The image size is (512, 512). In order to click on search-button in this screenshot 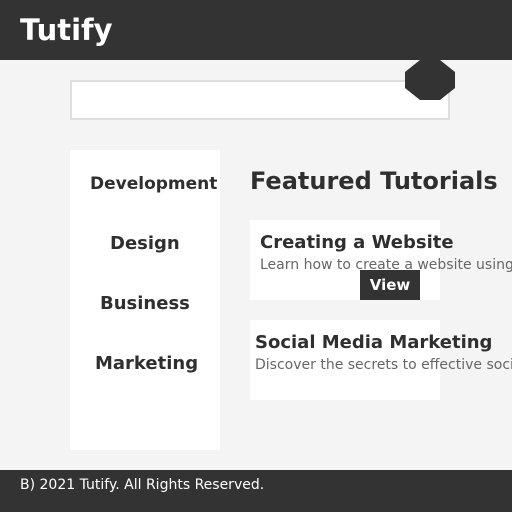, I will do `click(430, 80)`.